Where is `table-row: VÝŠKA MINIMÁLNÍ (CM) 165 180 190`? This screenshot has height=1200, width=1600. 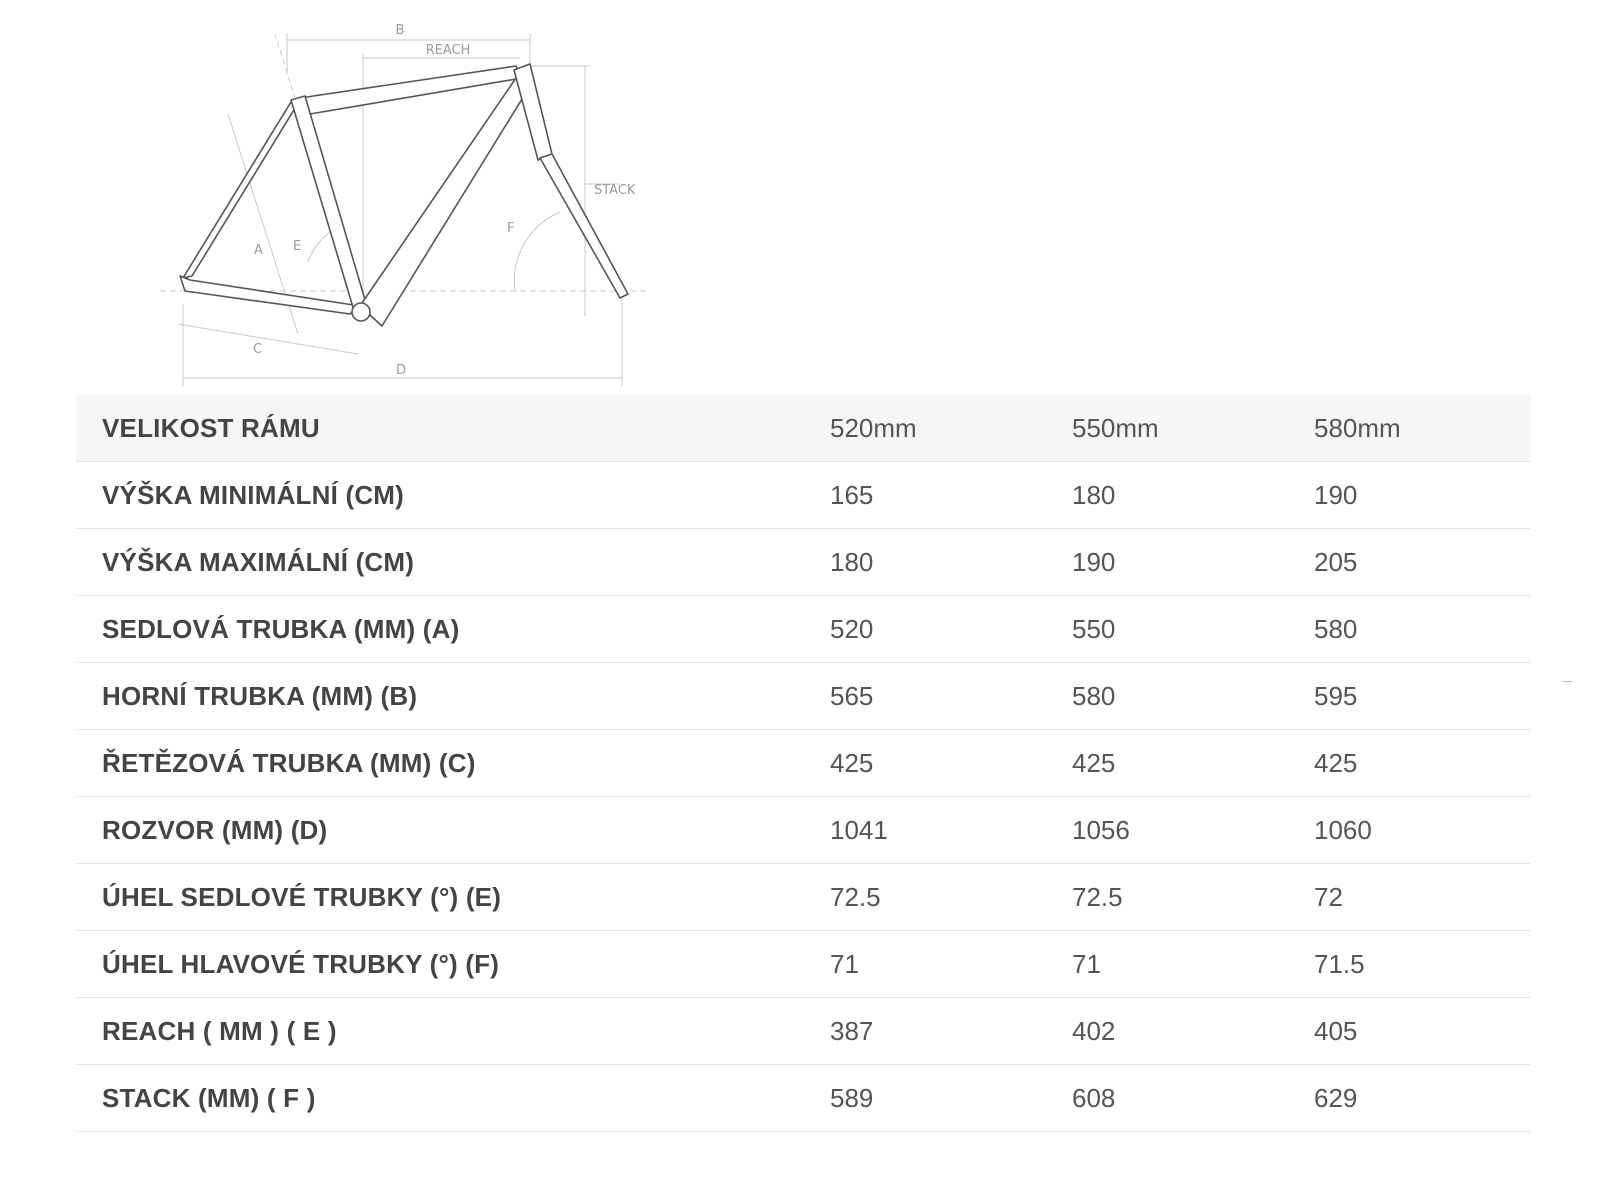
table-row: VÝŠKA MINIMÁLNÍ (CM) 165 180 190 is located at coordinates (803, 495).